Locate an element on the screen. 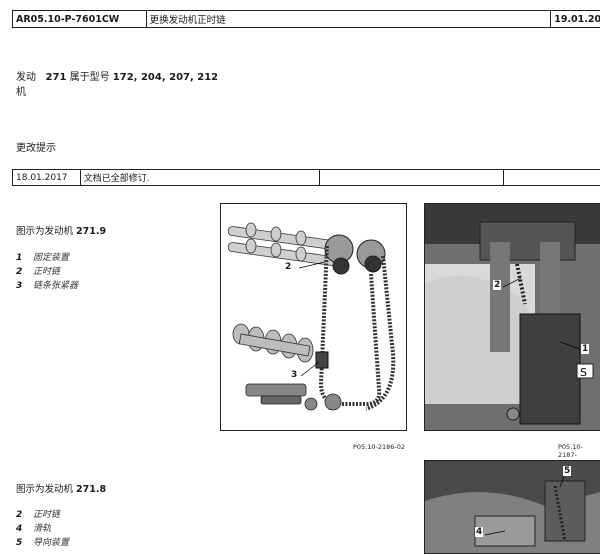 The height and width of the screenshot is (554, 600). document-date: 19.01.20 is located at coordinates (577, 19).